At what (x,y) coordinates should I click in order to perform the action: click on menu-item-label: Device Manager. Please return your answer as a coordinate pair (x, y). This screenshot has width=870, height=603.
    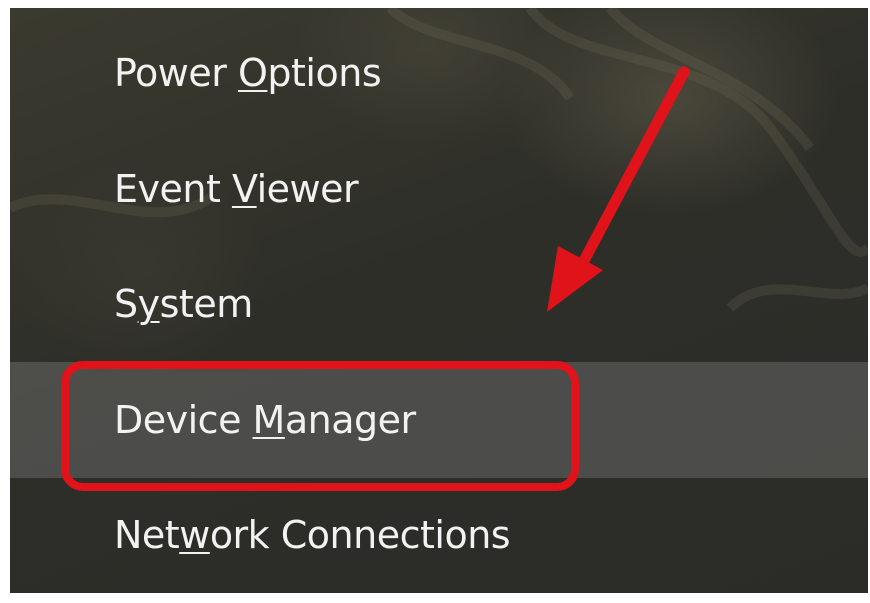
    Looking at the image, I should click on (265, 420).